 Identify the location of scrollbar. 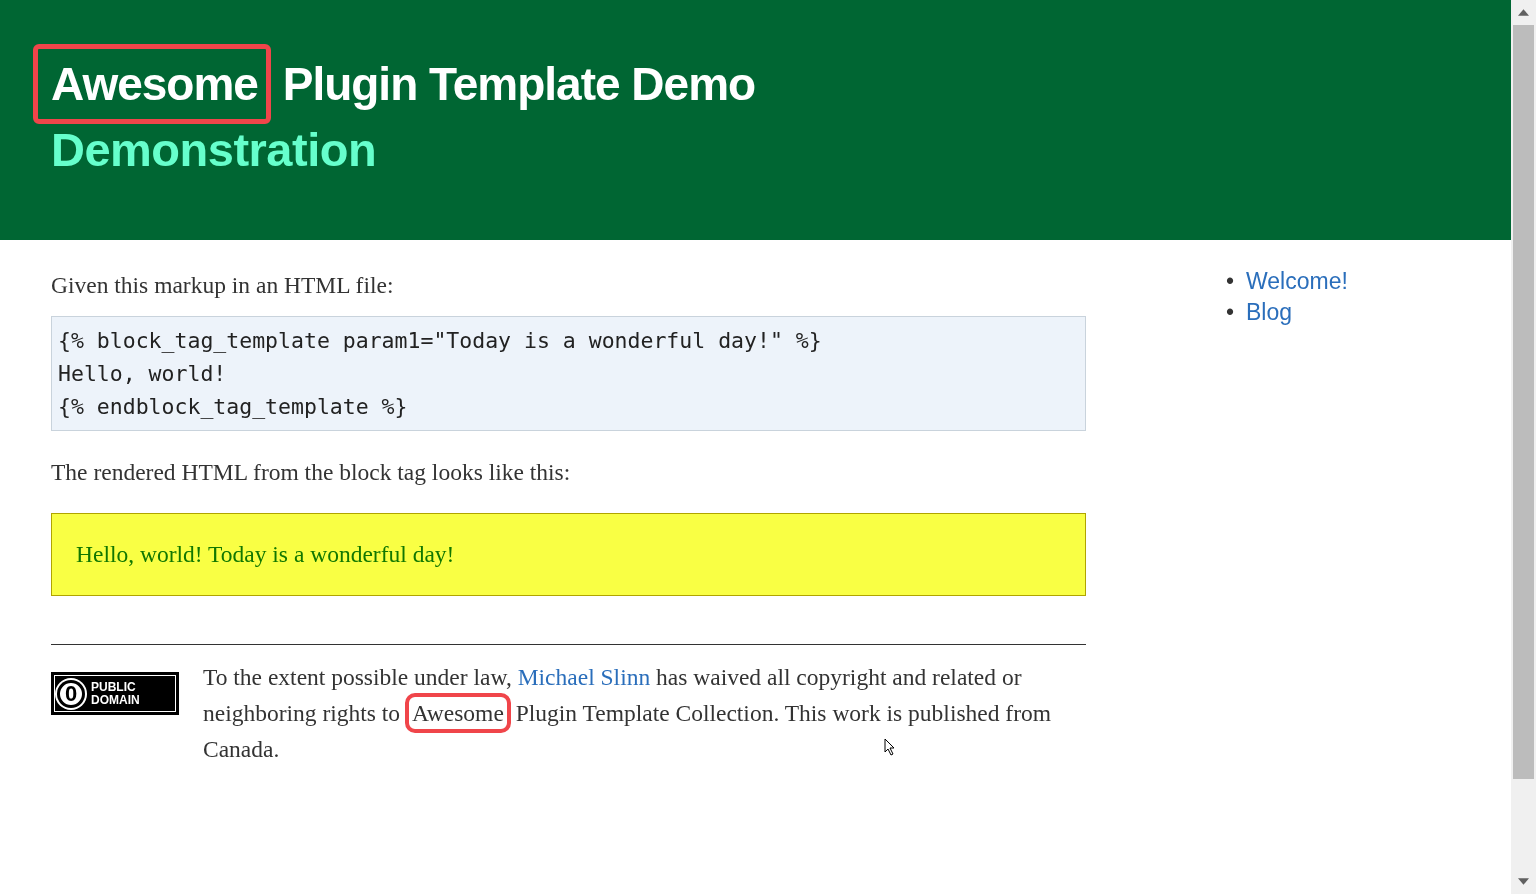
(1523, 447).